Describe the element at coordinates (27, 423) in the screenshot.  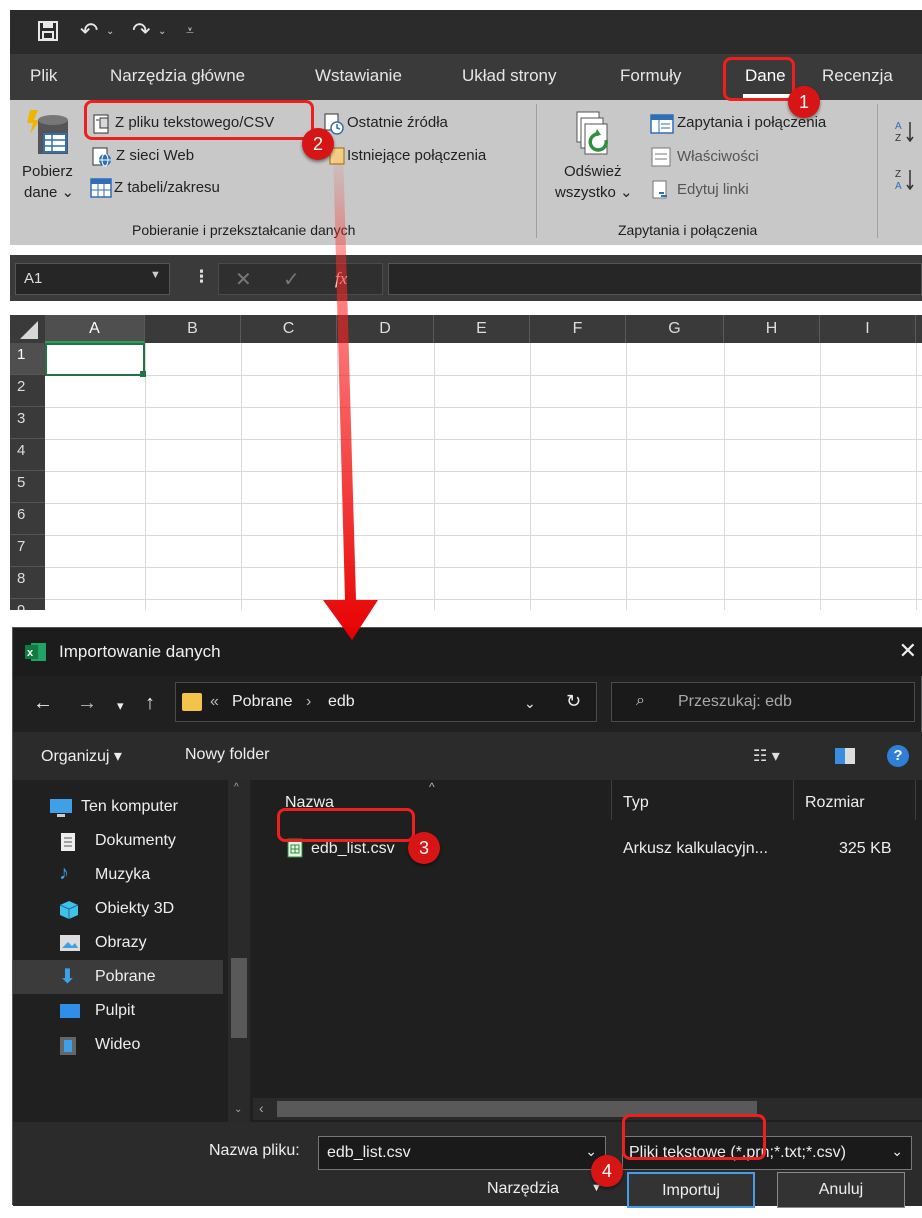
I see `row-header: 3` at that location.